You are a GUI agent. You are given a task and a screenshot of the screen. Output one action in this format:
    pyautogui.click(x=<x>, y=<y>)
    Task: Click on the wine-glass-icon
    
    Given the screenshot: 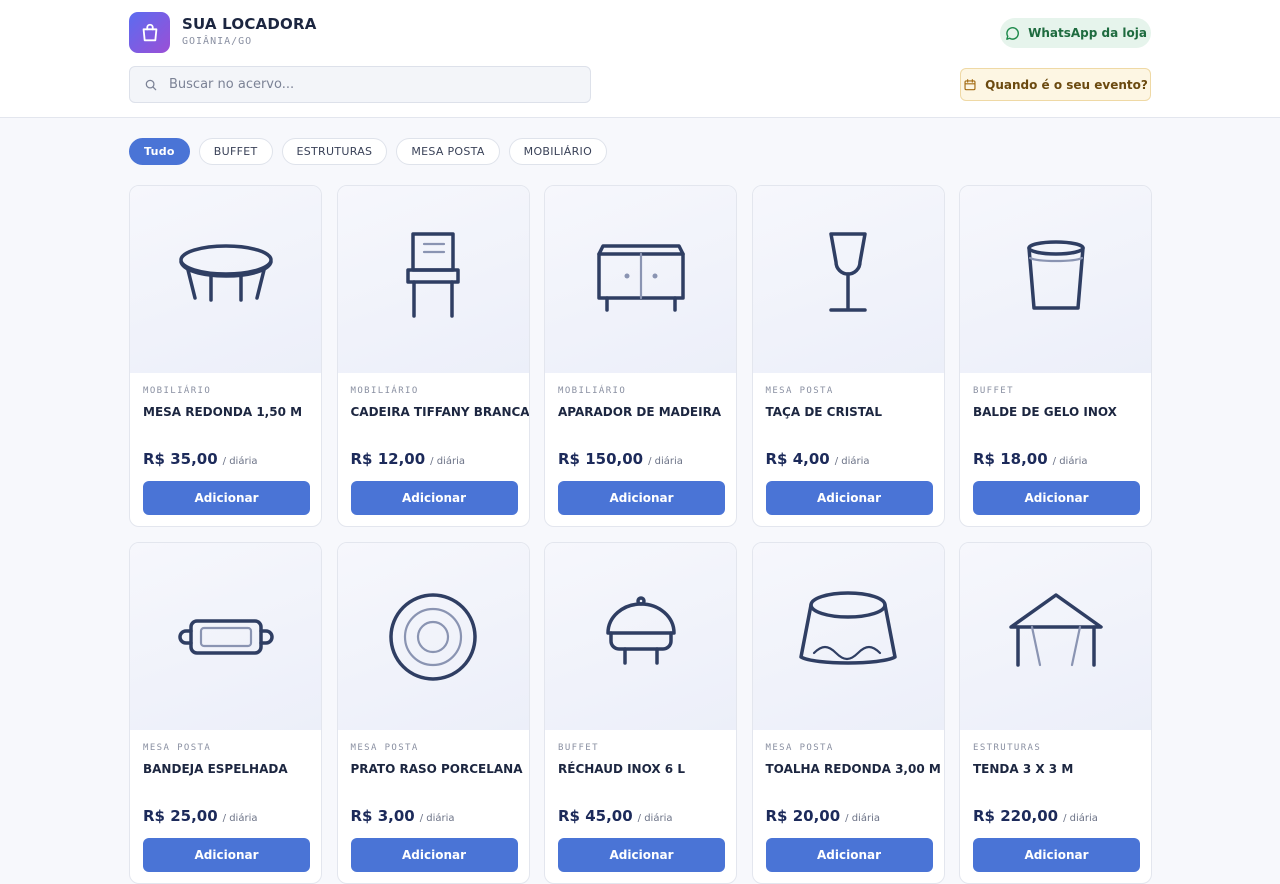 What is the action you would take?
    pyautogui.click(x=848, y=271)
    